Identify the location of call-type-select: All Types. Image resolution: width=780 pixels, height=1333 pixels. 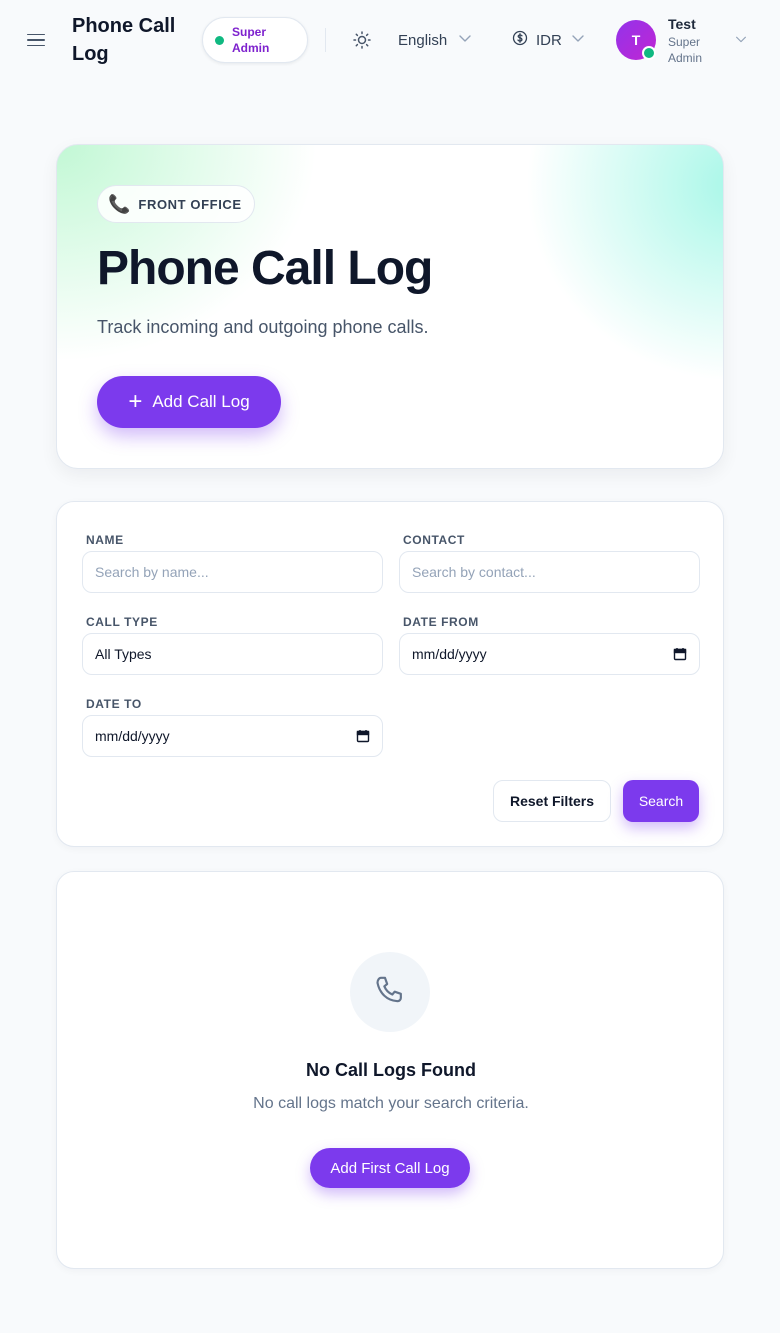
(232, 654).